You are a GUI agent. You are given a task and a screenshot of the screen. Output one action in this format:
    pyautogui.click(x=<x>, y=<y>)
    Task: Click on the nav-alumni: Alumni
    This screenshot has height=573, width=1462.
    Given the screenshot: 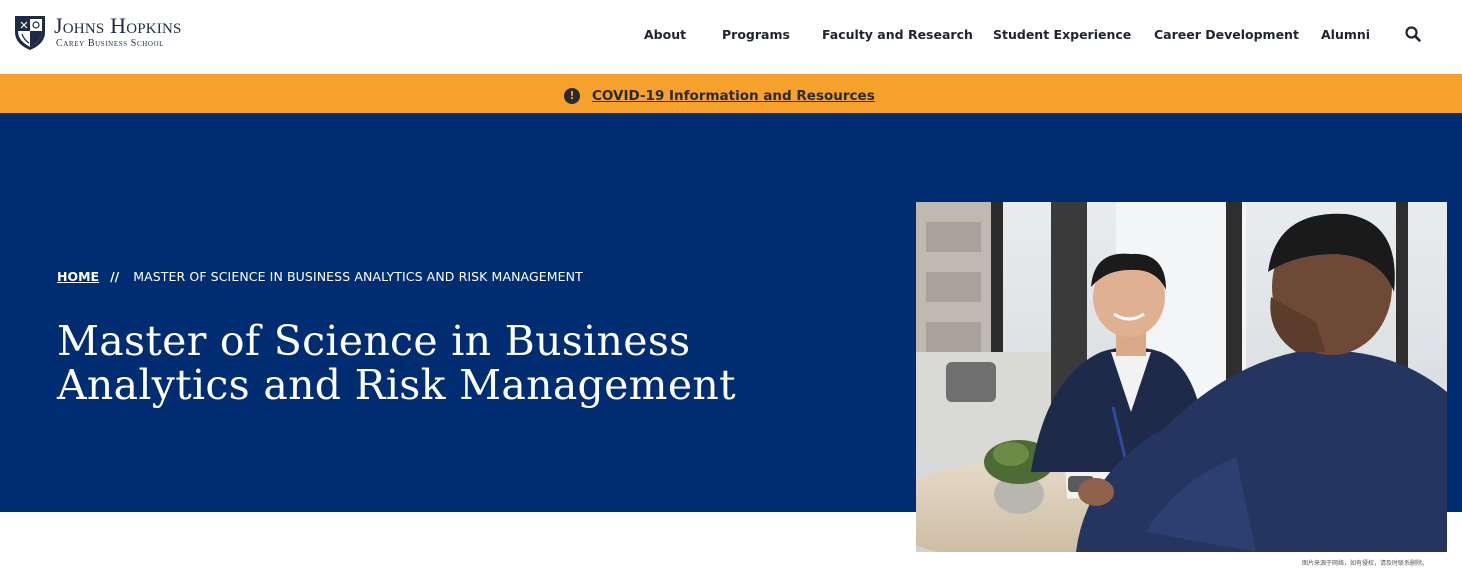 What is the action you would take?
    pyautogui.click(x=1345, y=34)
    